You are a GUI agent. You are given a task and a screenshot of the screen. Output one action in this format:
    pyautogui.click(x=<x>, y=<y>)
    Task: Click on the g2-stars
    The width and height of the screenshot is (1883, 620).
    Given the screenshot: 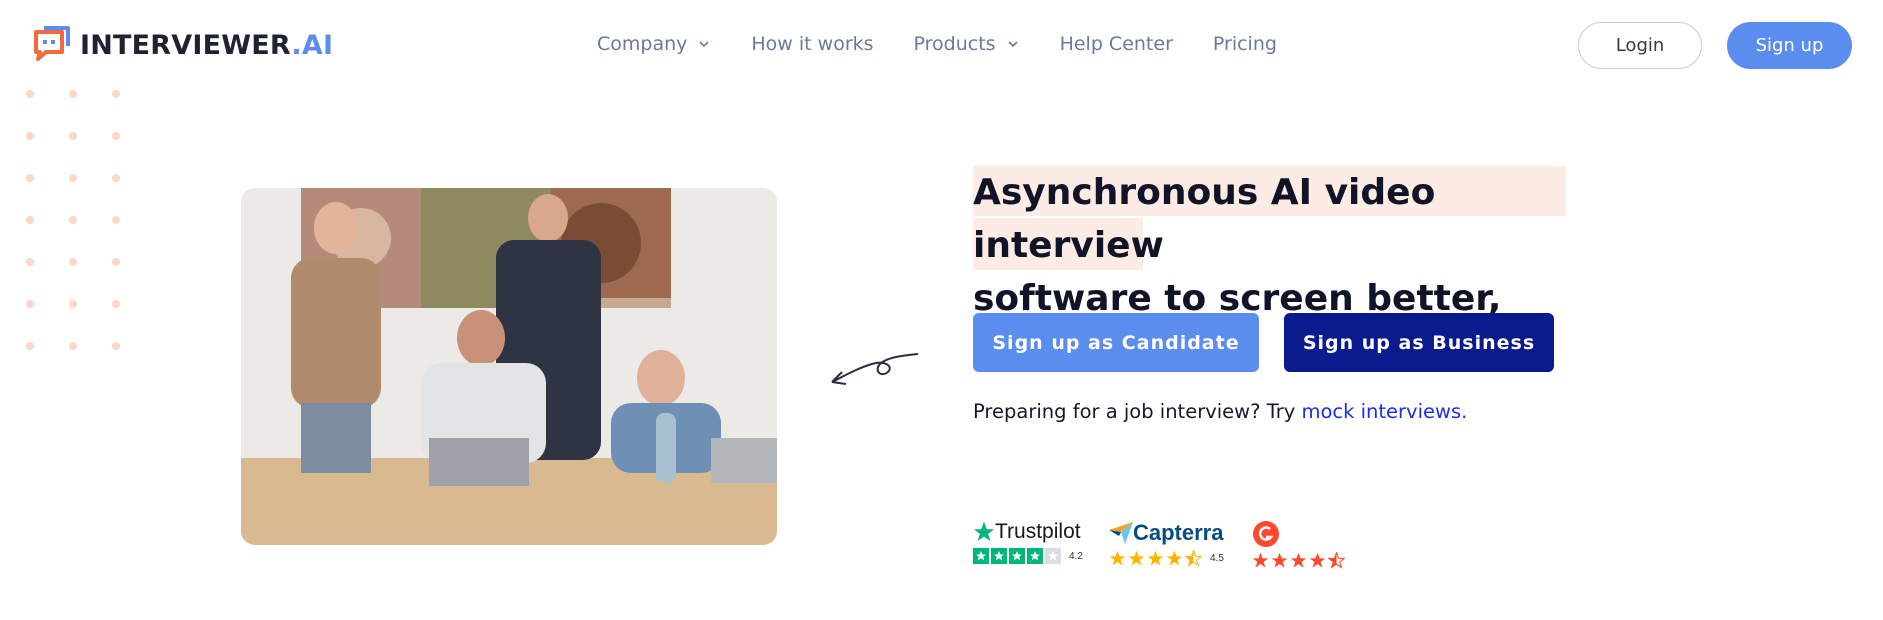 What is the action you would take?
    pyautogui.click(x=1302, y=560)
    